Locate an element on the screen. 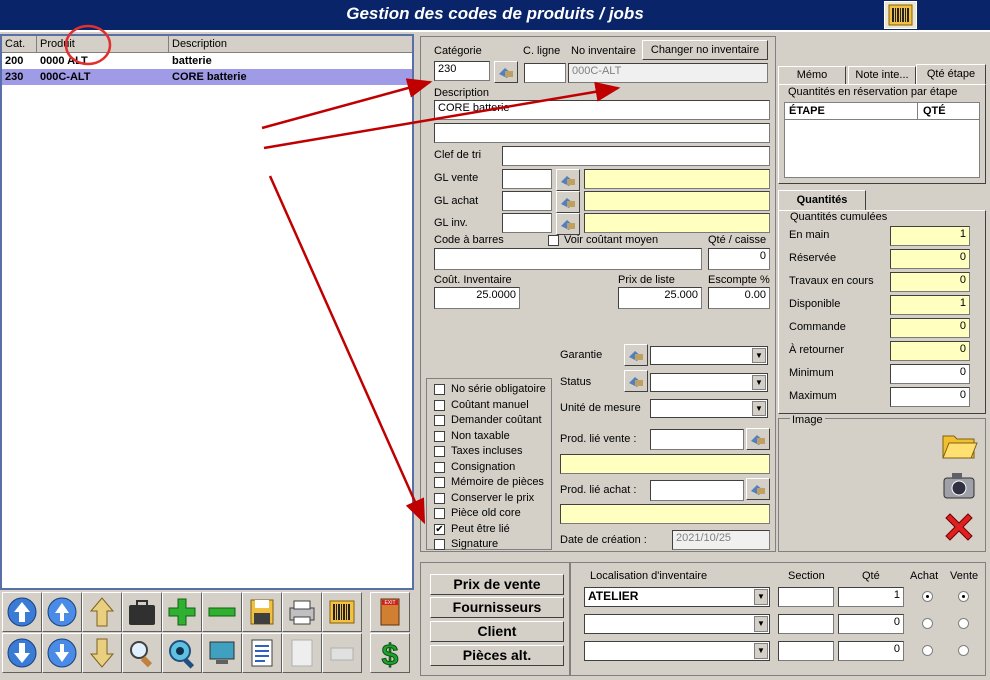 The height and width of the screenshot is (680, 990). description-field: CORE batterie is located at coordinates (602, 110).